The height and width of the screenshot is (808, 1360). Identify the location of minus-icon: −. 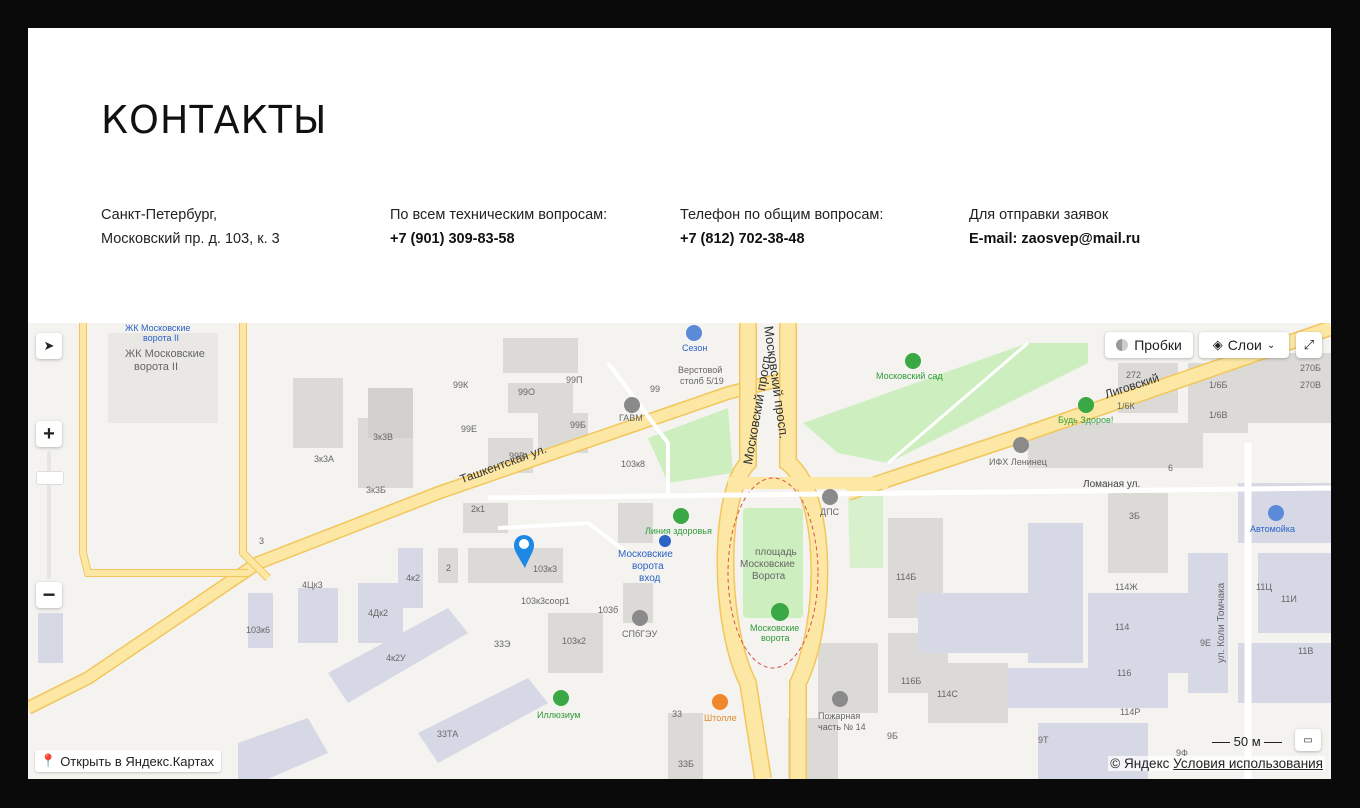
(49, 594).